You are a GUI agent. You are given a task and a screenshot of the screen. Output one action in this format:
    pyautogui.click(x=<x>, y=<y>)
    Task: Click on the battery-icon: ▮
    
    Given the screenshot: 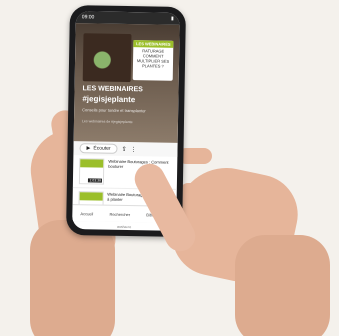 What is the action you would take?
    pyautogui.click(x=172, y=18)
    